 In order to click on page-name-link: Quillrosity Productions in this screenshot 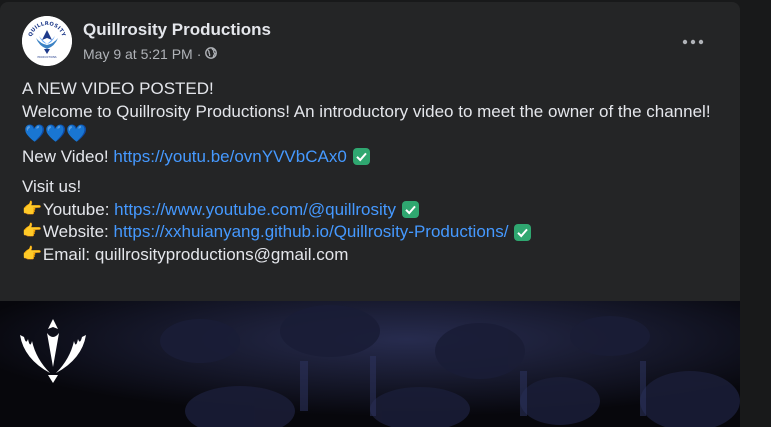, I will do `click(177, 30)`.